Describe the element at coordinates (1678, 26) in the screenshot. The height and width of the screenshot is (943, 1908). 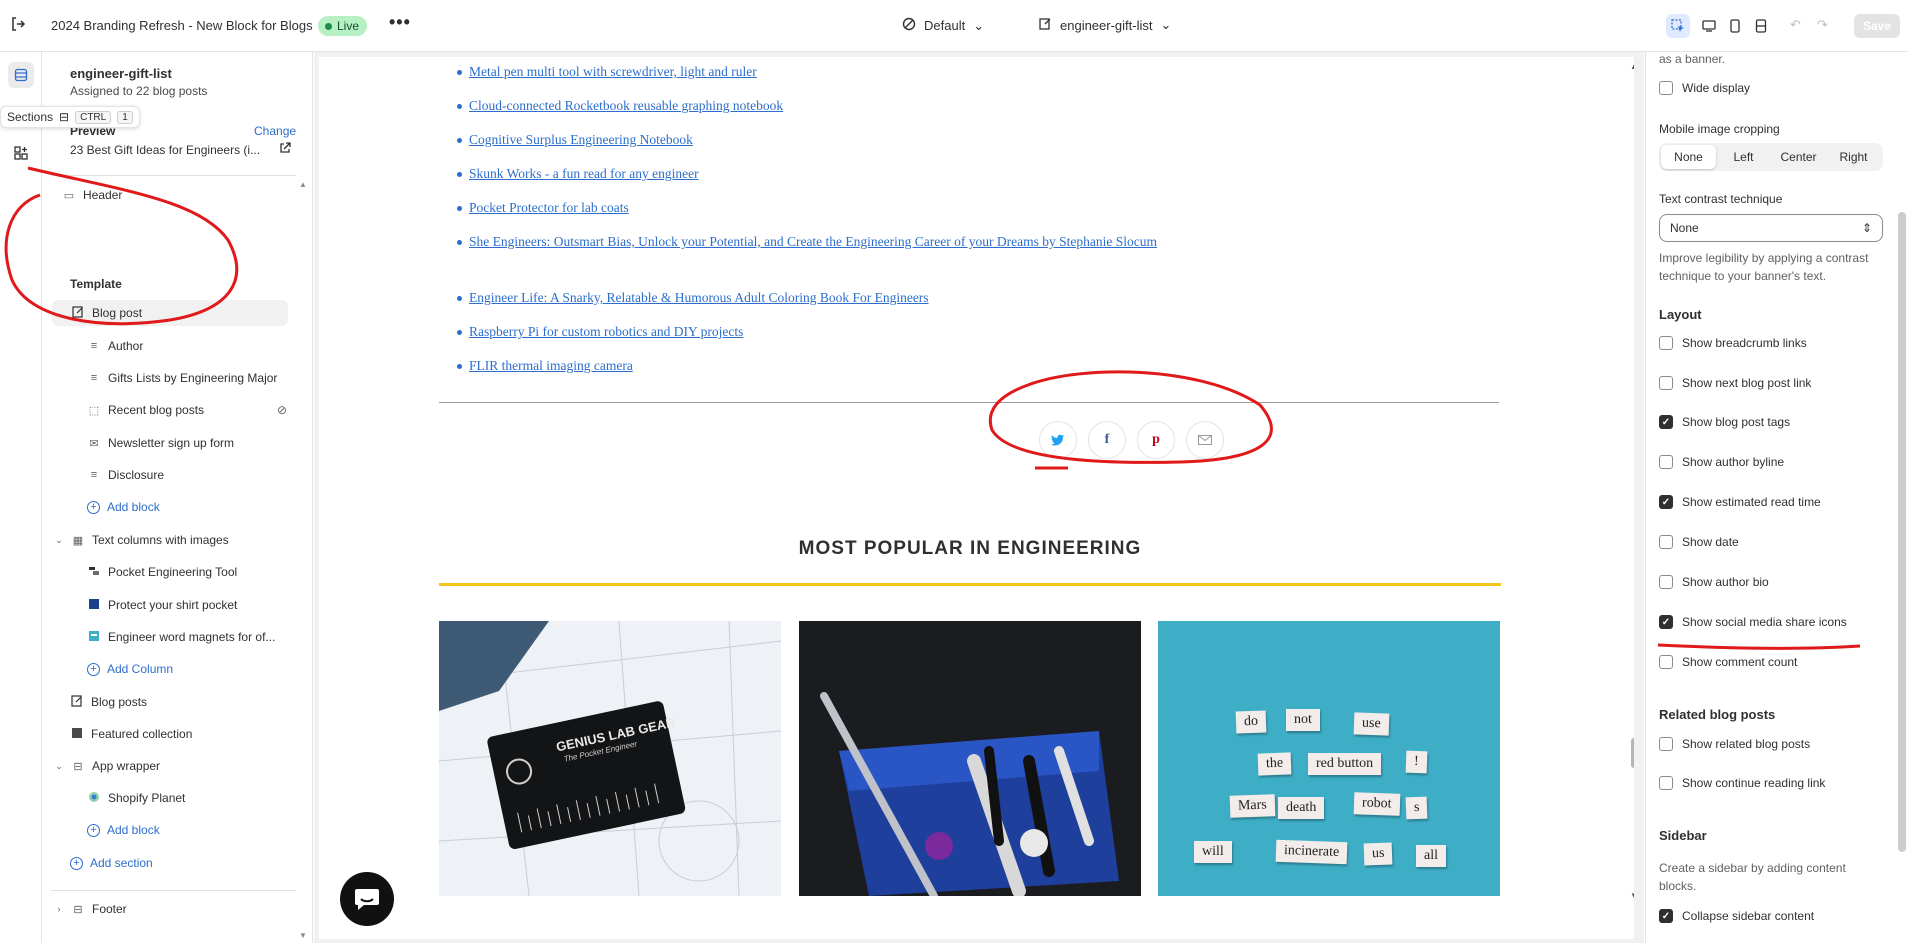
I see `inspector-icon` at that location.